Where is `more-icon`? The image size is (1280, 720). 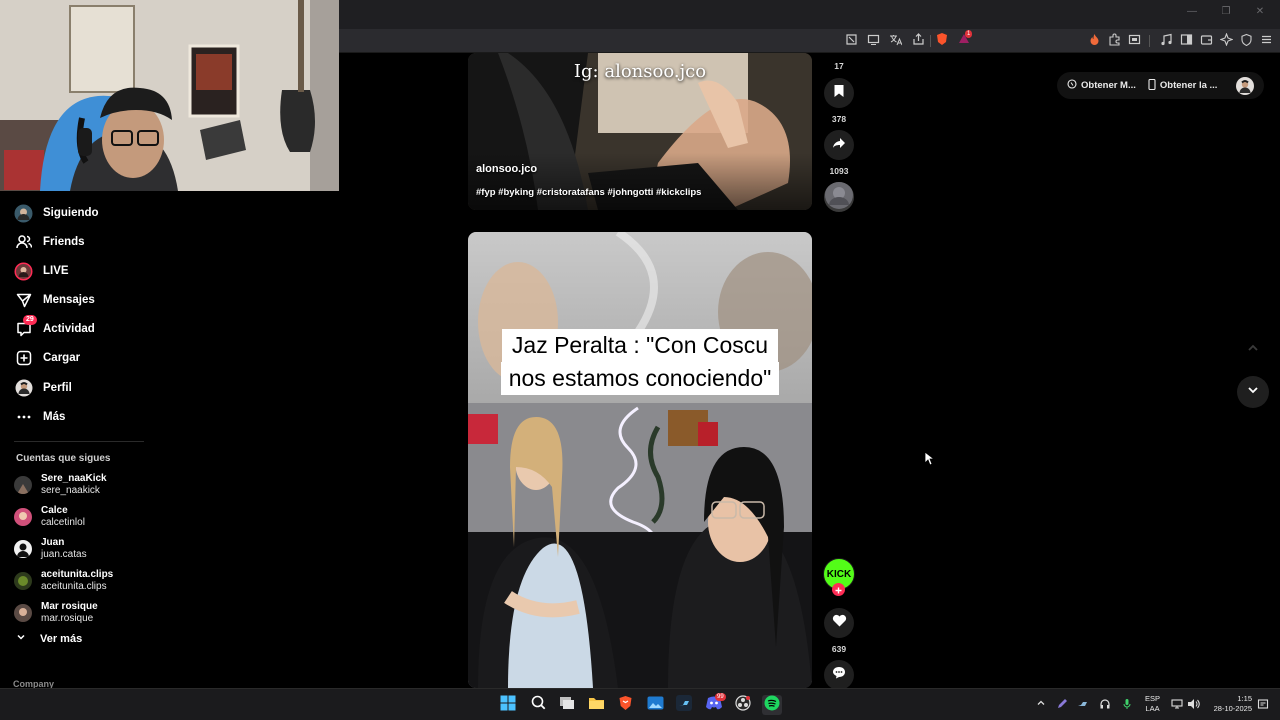
more-icon is located at coordinates (23, 417).